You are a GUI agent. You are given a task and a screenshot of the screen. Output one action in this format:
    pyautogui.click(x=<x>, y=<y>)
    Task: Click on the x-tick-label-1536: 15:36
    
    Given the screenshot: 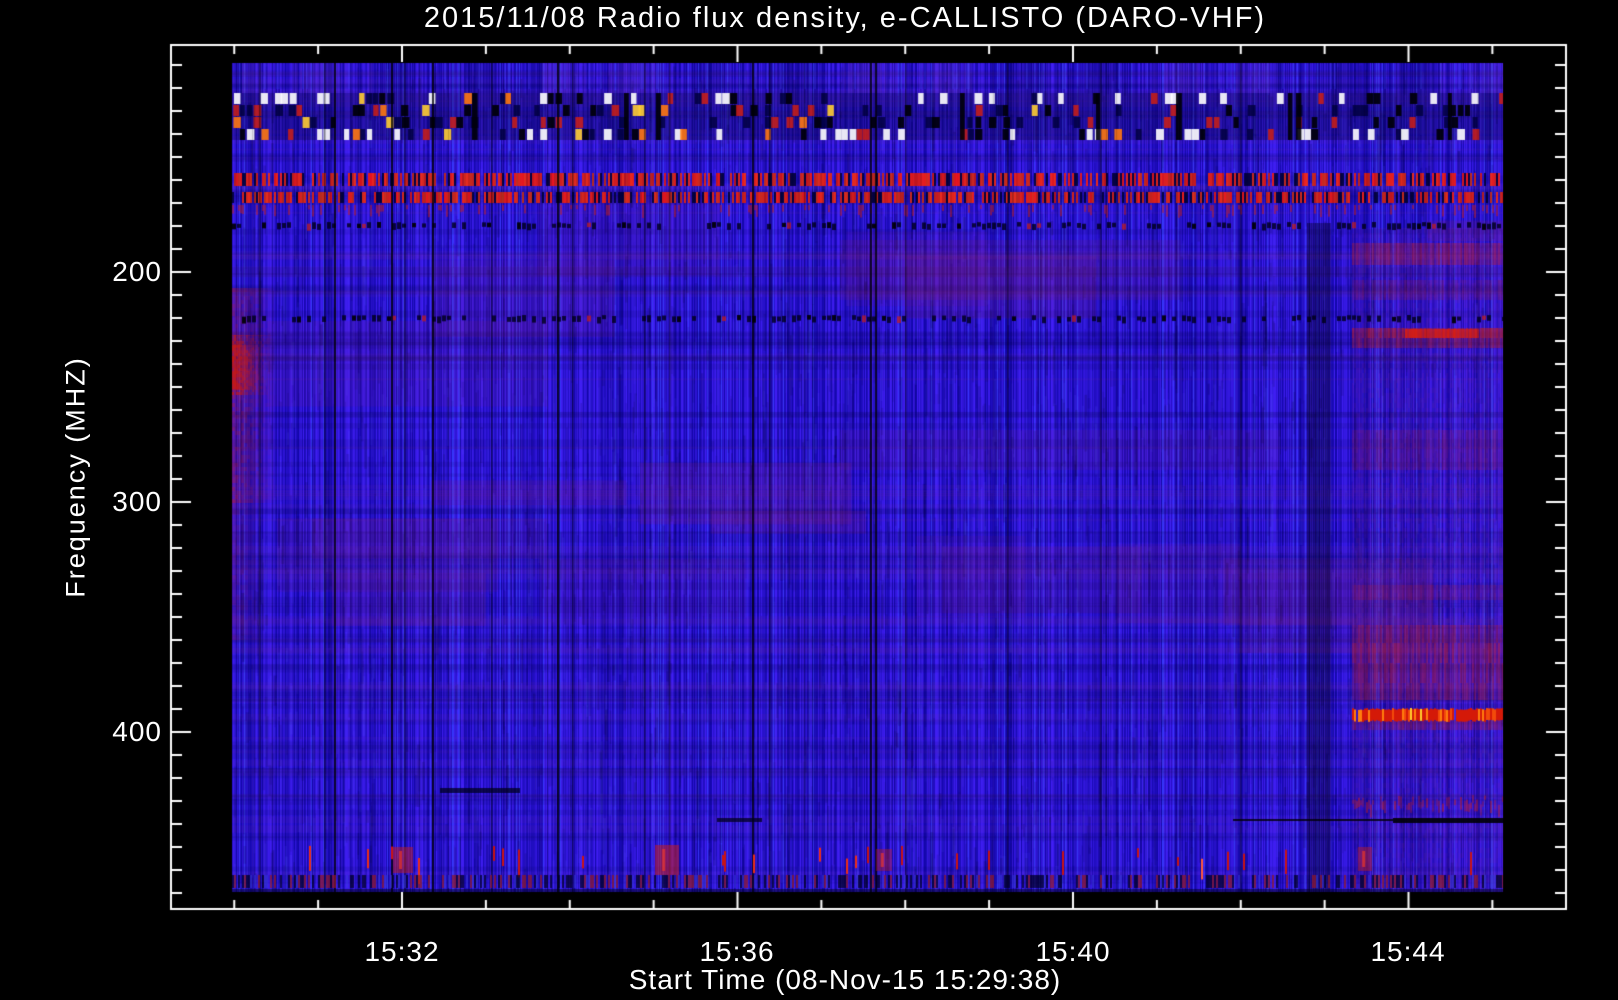 What is the action you would take?
    pyautogui.click(x=737, y=951)
    